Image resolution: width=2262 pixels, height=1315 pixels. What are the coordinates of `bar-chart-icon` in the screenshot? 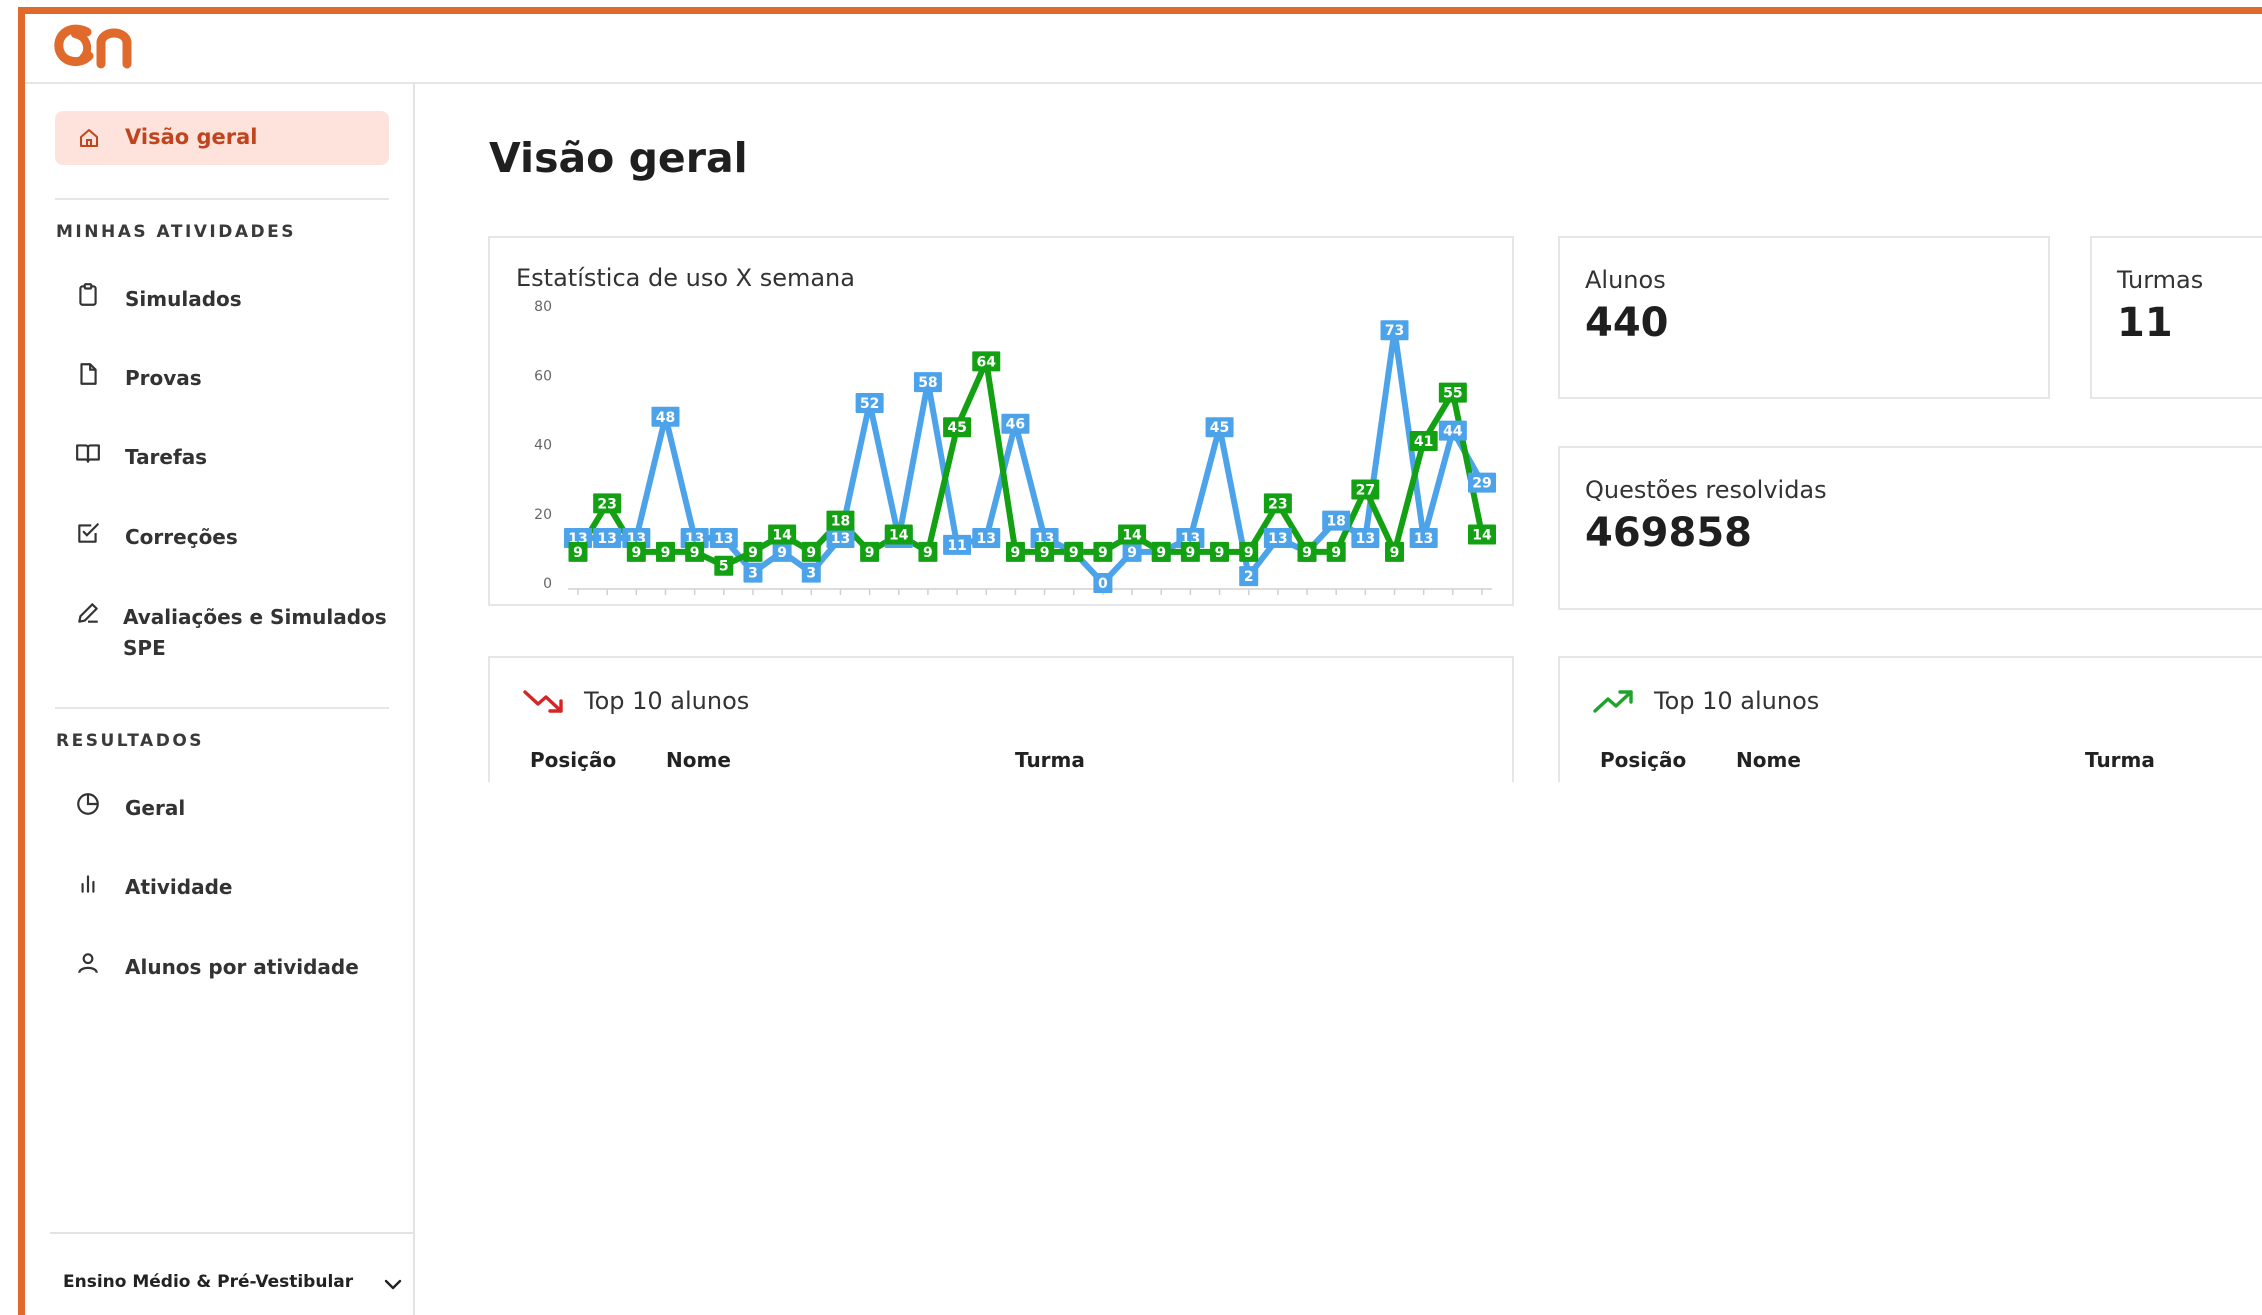 It's located at (88, 884).